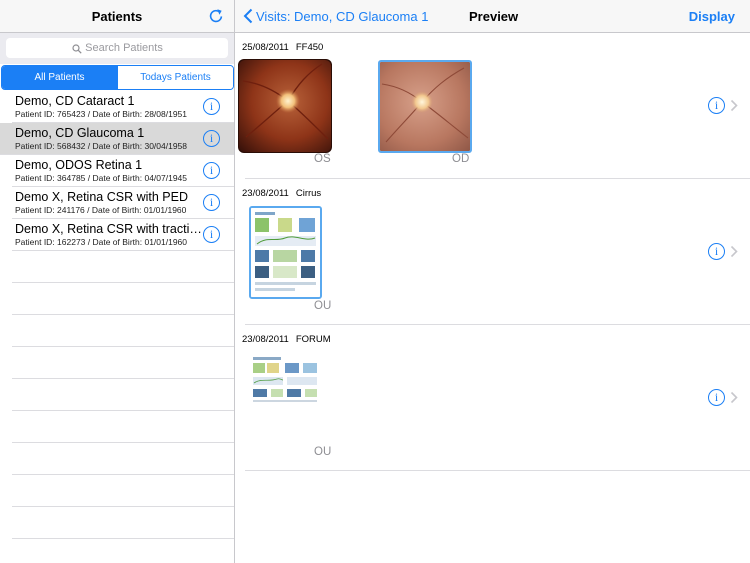 This screenshot has width=750, height=563. I want to click on patient-filter-segmented: All Patients Todays Patients, so click(117, 77).